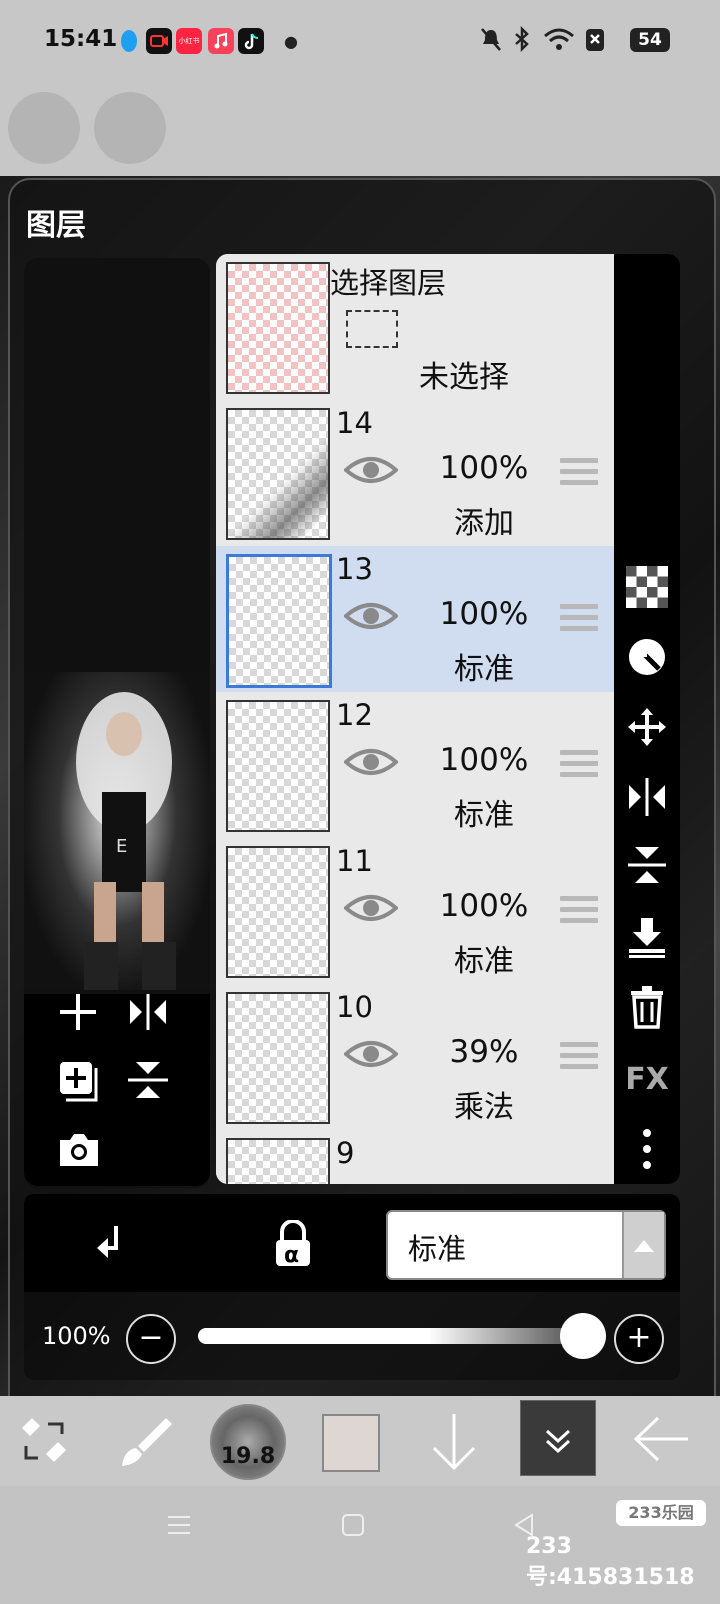 The image size is (720, 1604). I want to click on opacity-label: 100%, so click(76, 1336).